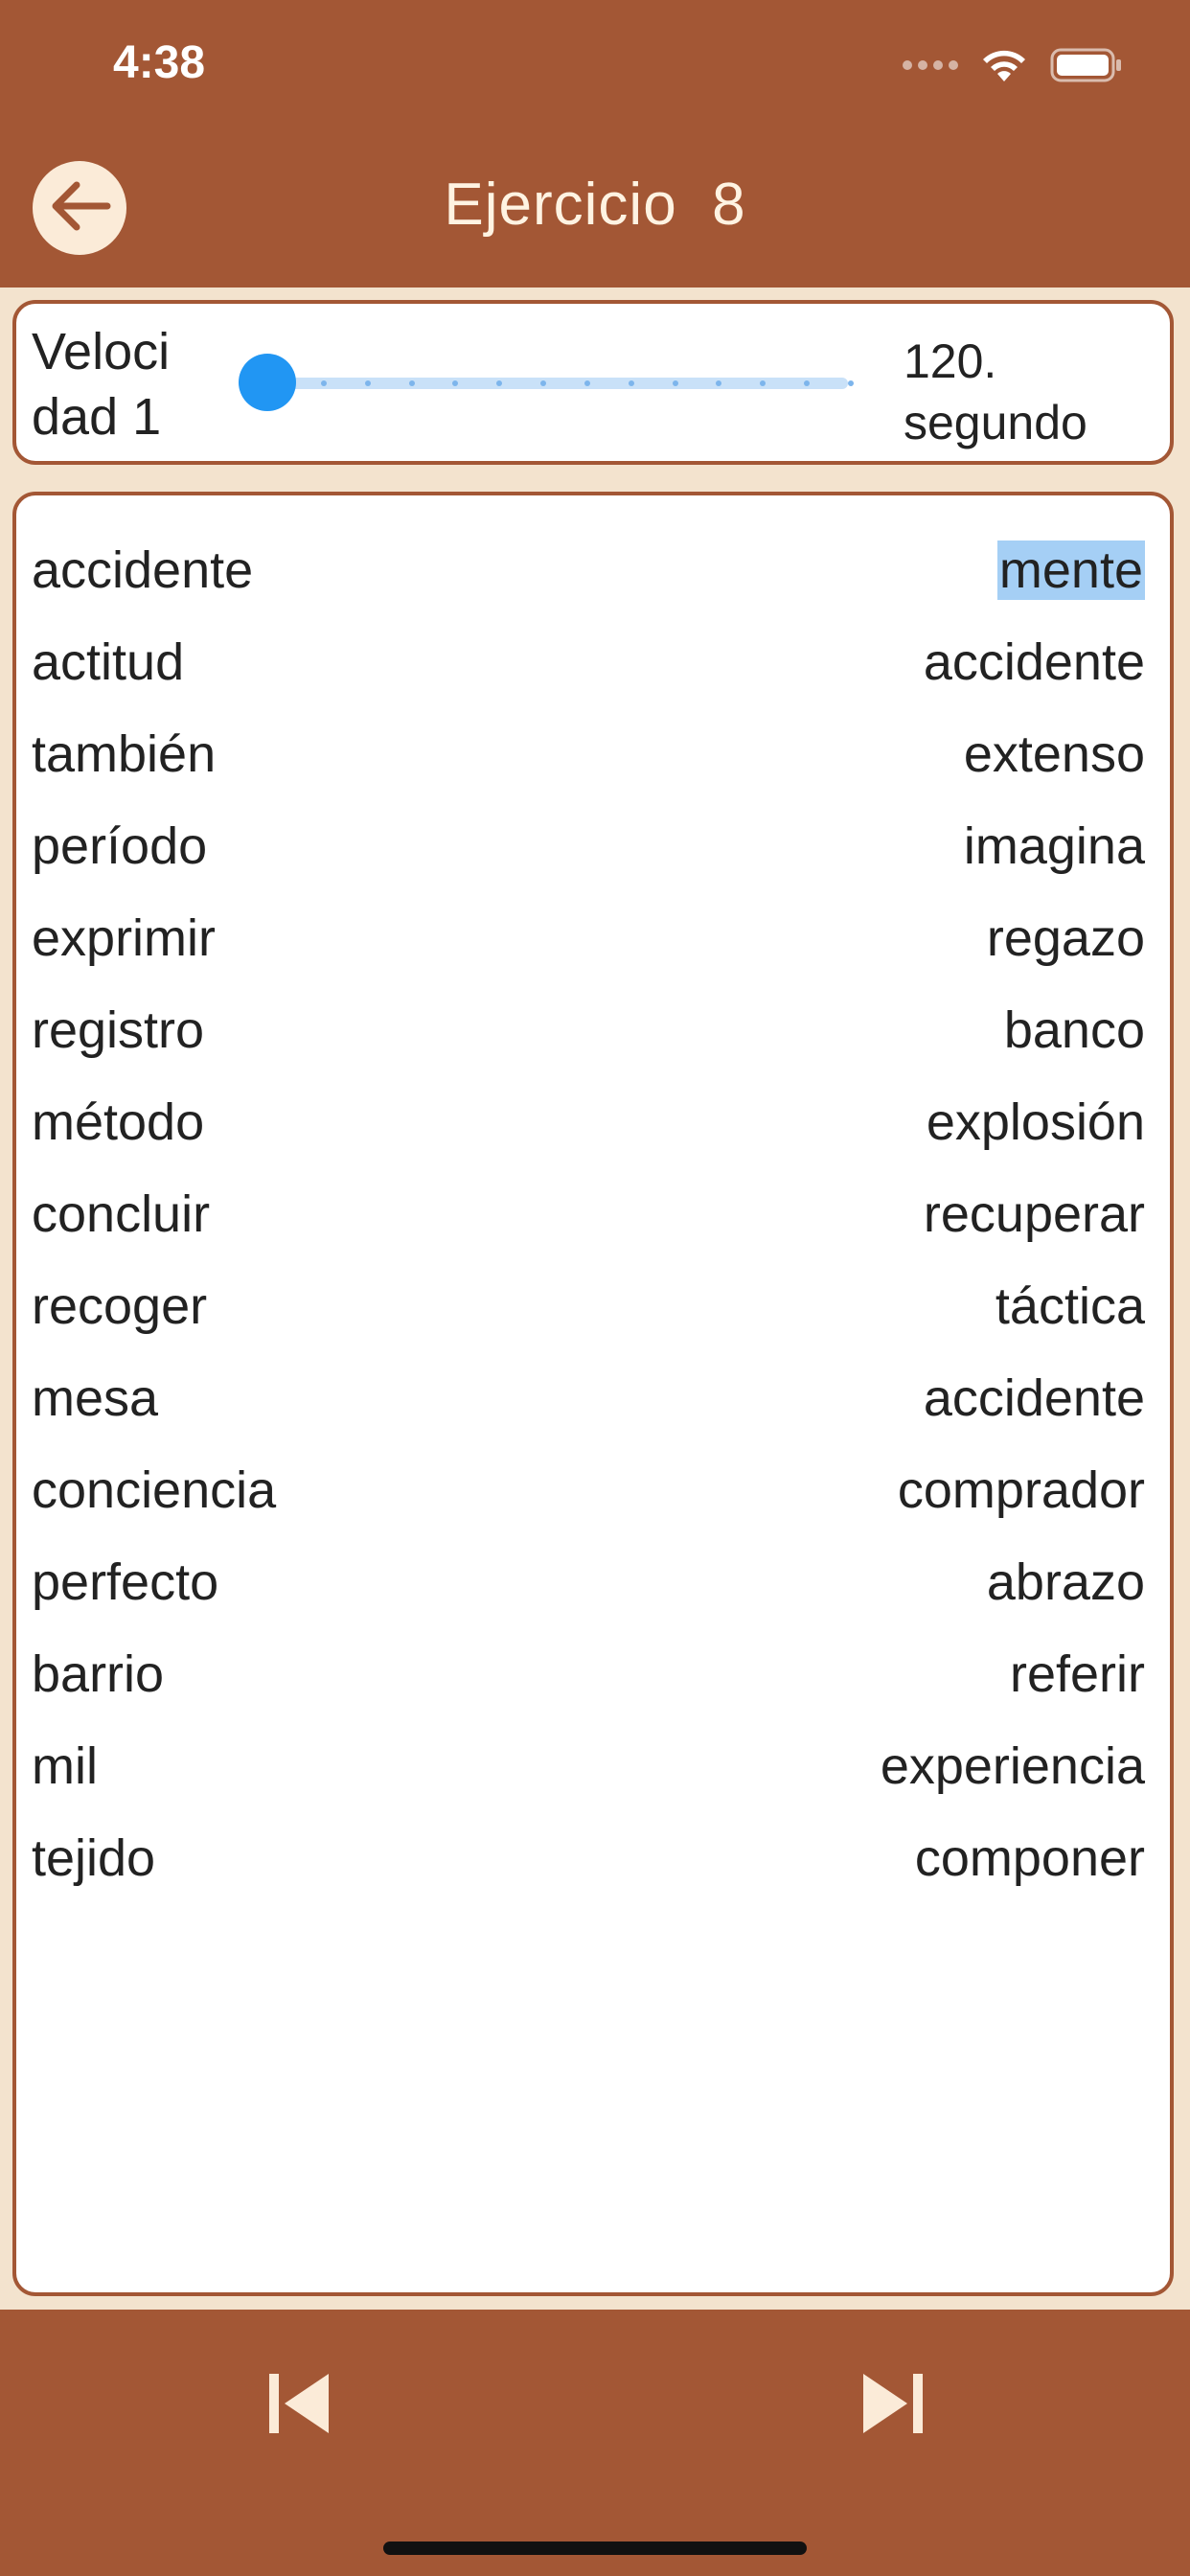 The height and width of the screenshot is (2576, 1190). What do you see at coordinates (589, 1858) in the screenshot?
I see `word-row: tejido componer` at bounding box center [589, 1858].